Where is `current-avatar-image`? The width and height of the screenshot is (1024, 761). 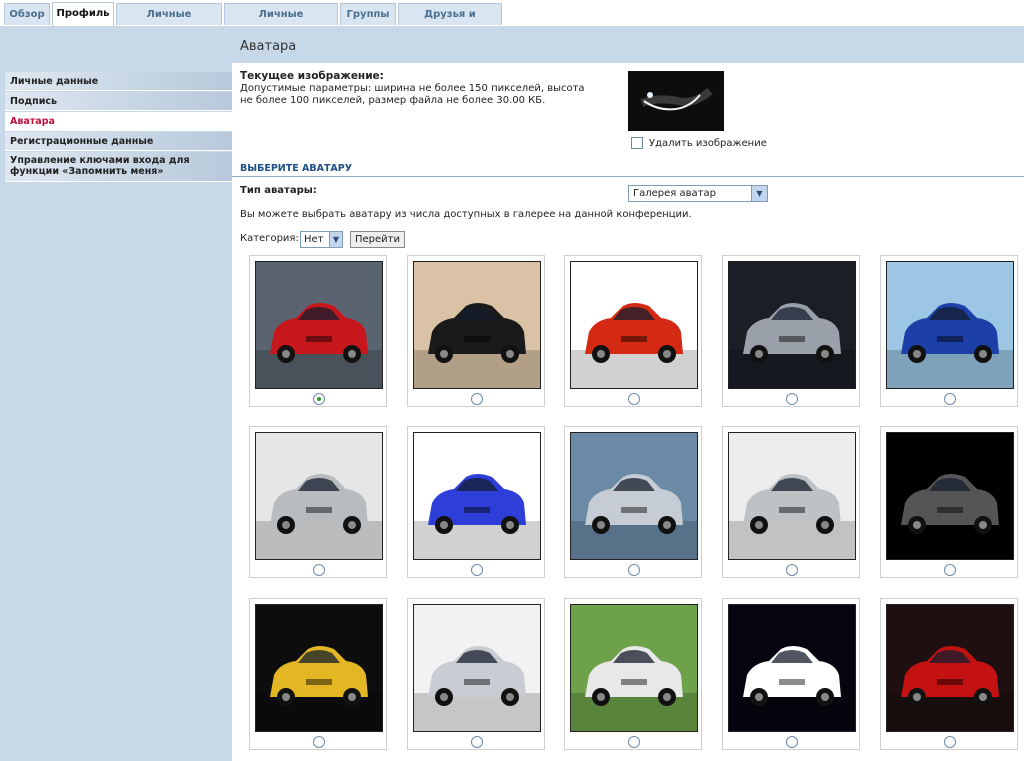 current-avatar-image is located at coordinates (676, 101).